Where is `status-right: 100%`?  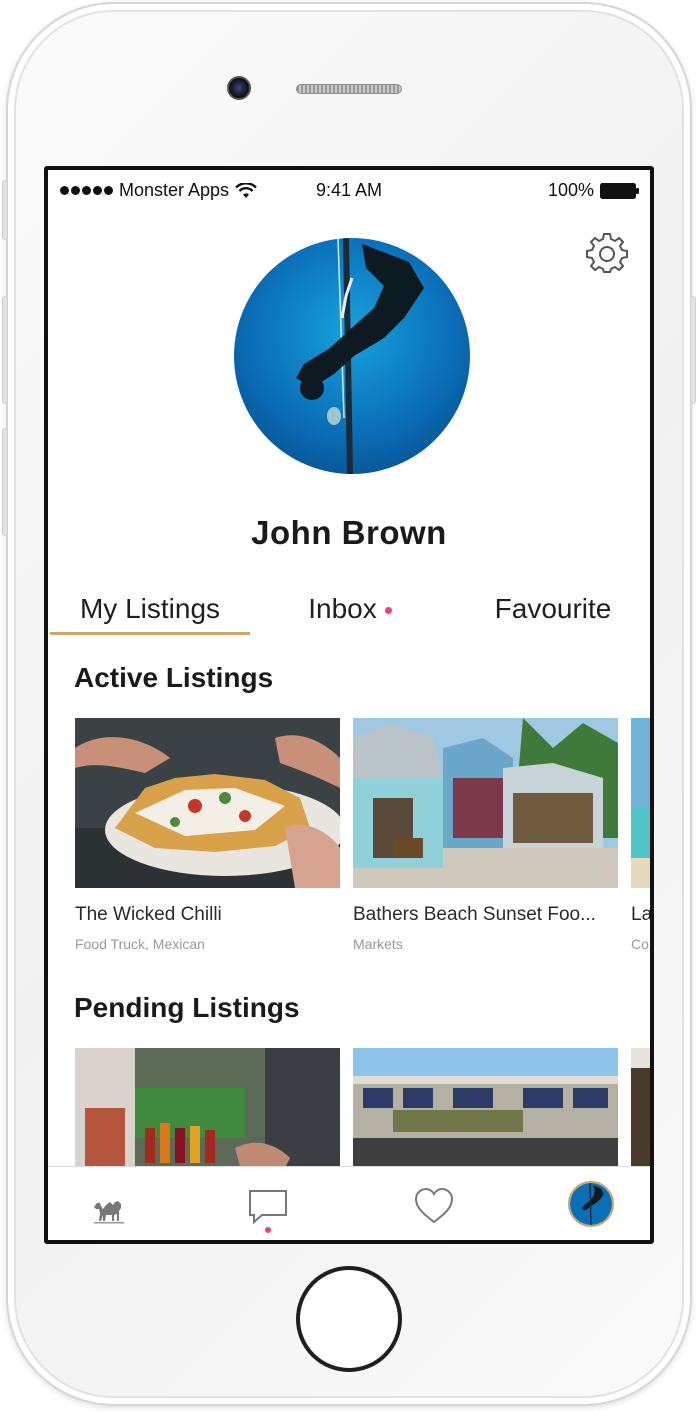
status-right: 100% is located at coordinates (594, 190).